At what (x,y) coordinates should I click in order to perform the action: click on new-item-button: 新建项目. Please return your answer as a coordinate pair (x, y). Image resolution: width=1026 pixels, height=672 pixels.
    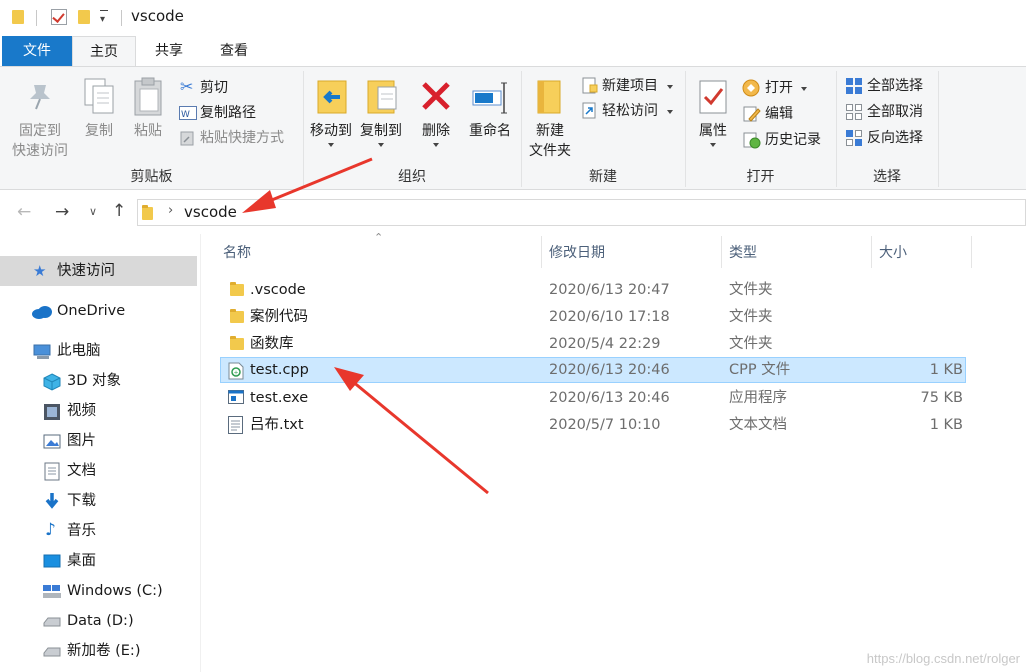
    Looking at the image, I should click on (630, 86).